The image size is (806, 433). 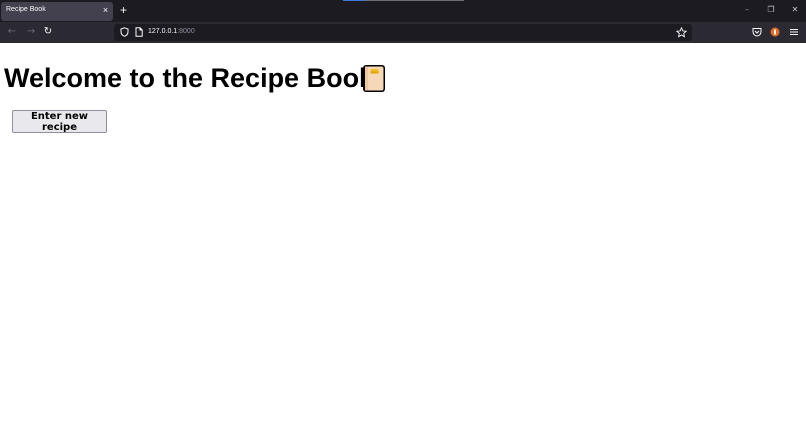 What do you see at coordinates (374, 78) in the screenshot?
I see `notebook-emoji-icon` at bounding box center [374, 78].